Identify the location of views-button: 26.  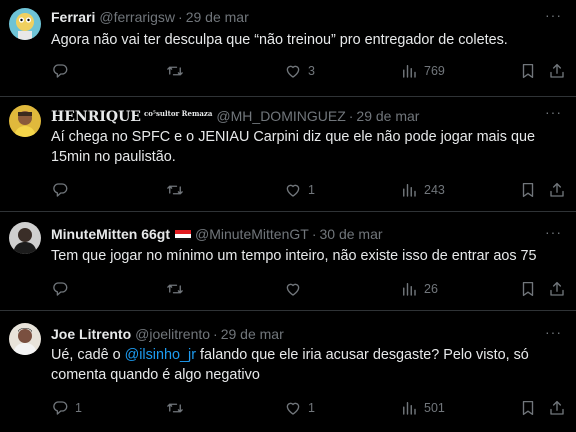
(419, 289).